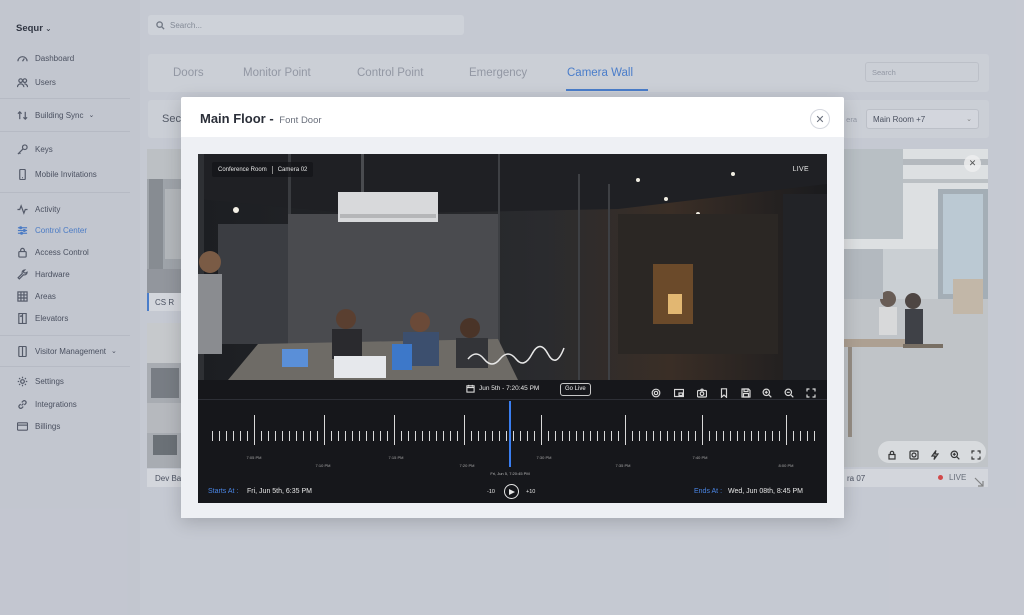 The height and width of the screenshot is (615, 1024). I want to click on player-controls: Jun 5th - 7:20:45 PM Go Live, so click(512, 390).